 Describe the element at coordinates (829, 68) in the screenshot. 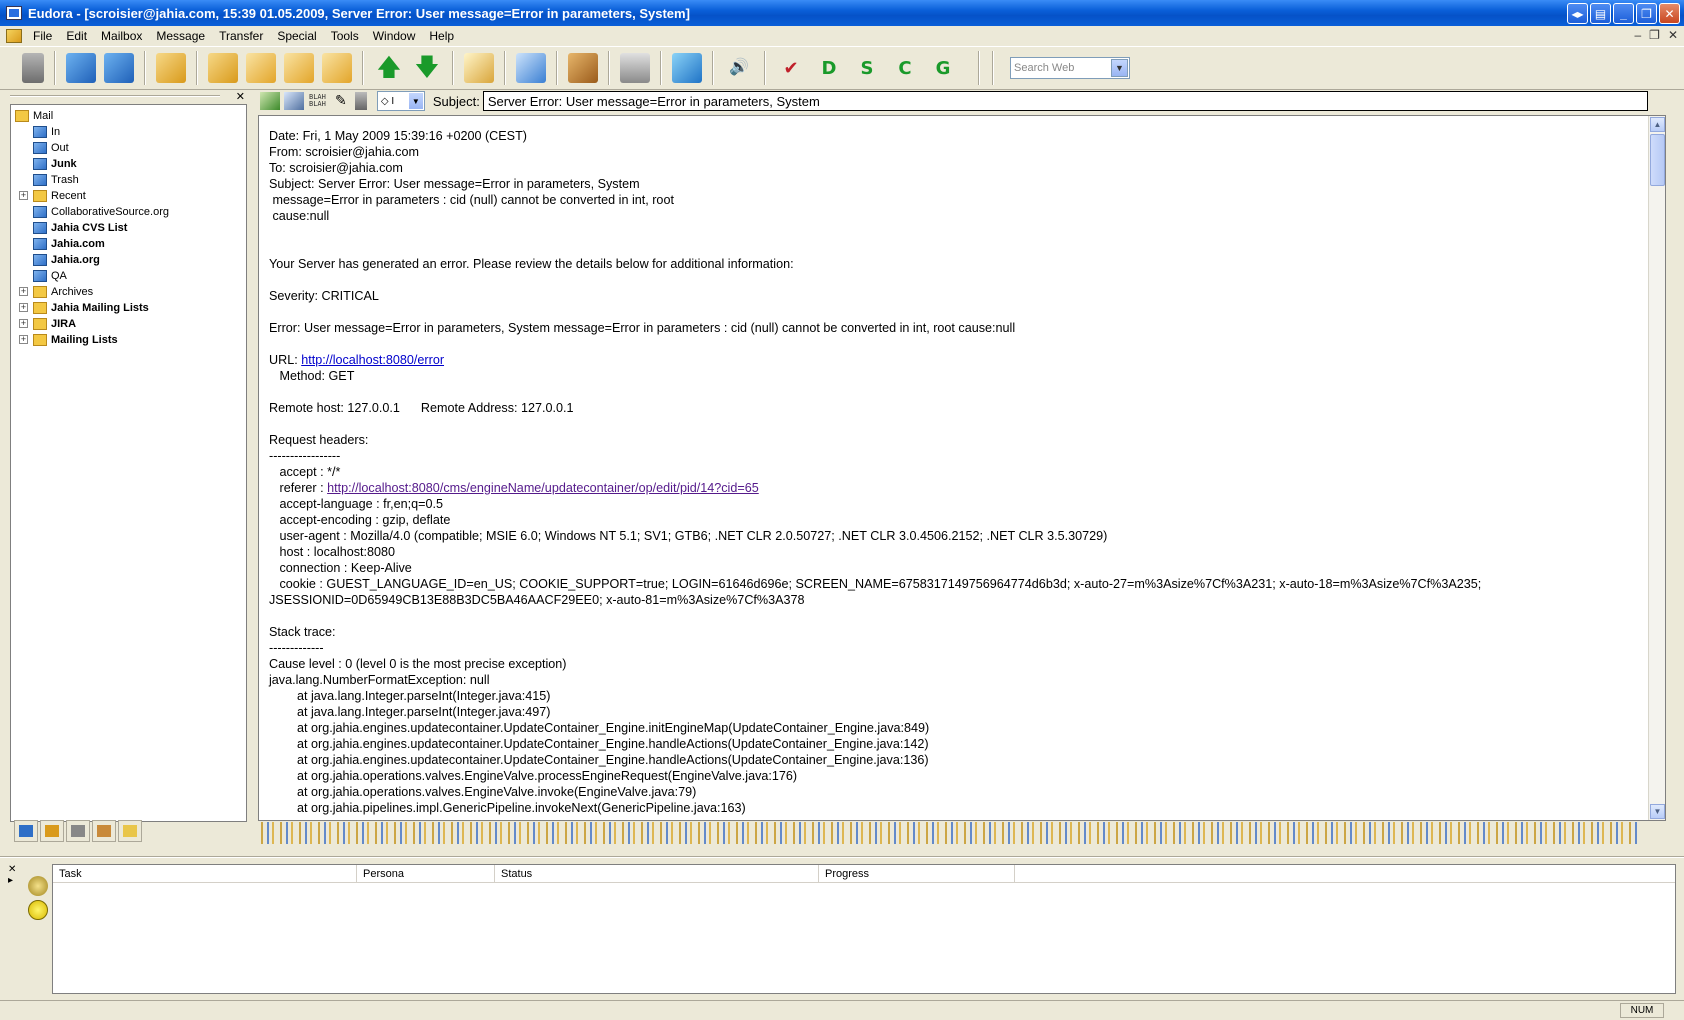

I see `toolbar-d-button: D` at that location.